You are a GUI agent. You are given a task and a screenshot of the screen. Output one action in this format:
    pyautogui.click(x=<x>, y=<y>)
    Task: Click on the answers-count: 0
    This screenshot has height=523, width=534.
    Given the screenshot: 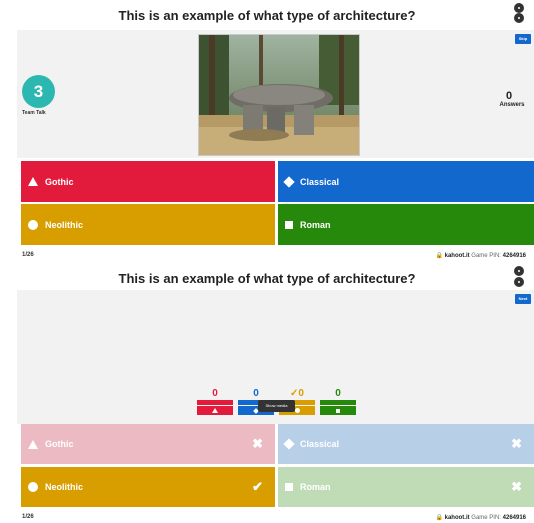 What is the action you would take?
    pyautogui.click(x=509, y=96)
    